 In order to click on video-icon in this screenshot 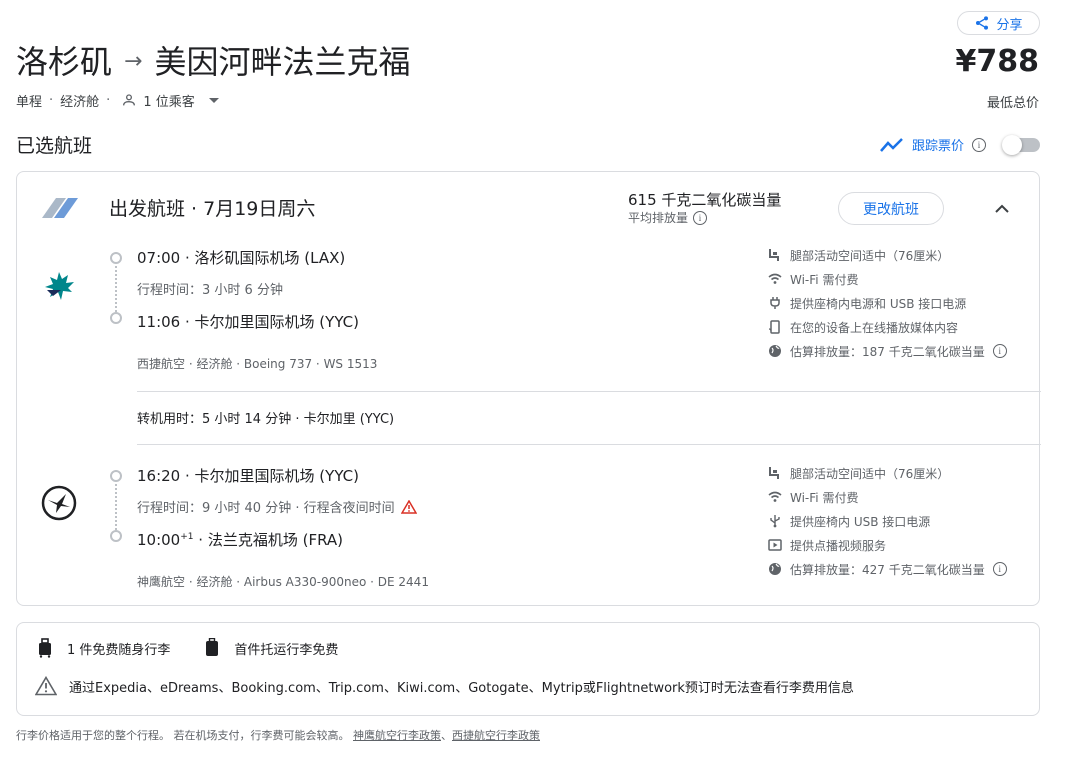, I will do `click(775, 545)`.